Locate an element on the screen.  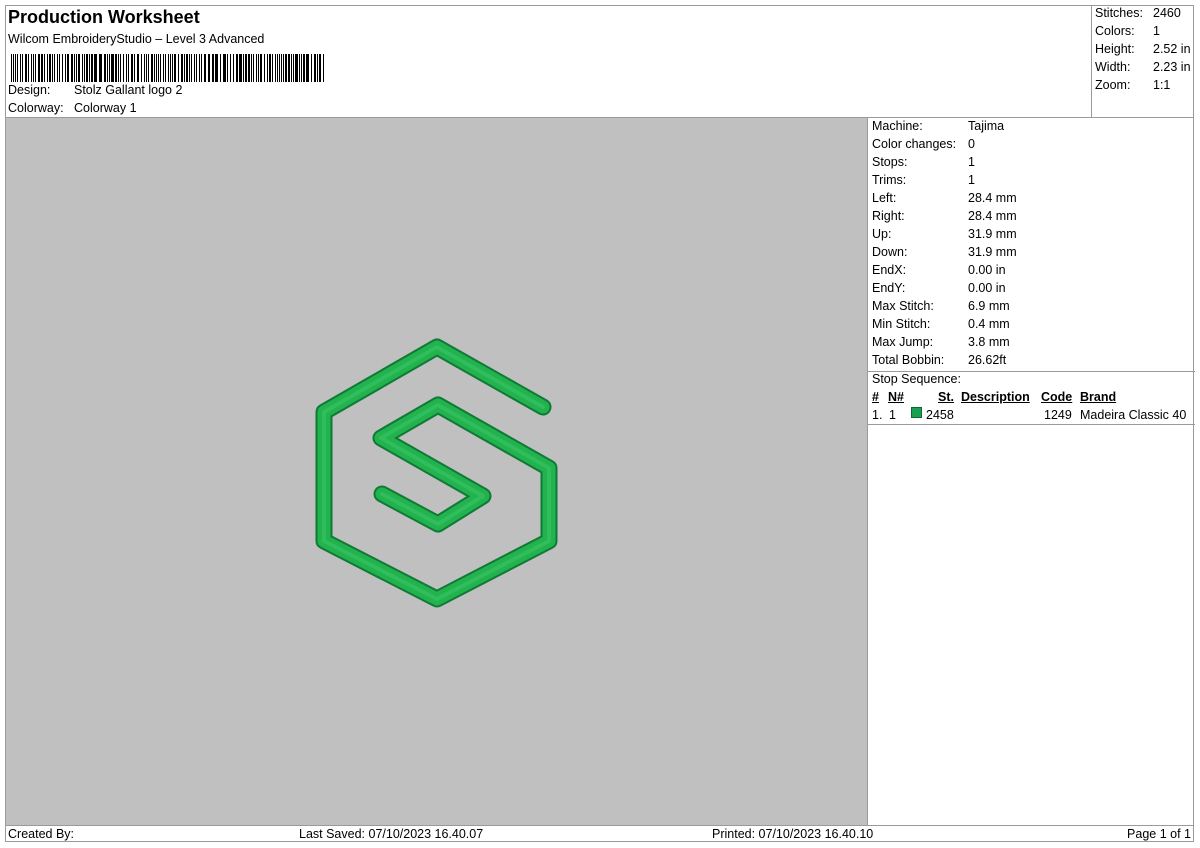
zoom-row: Zoom: 1:1 is located at coordinates (1132, 85).